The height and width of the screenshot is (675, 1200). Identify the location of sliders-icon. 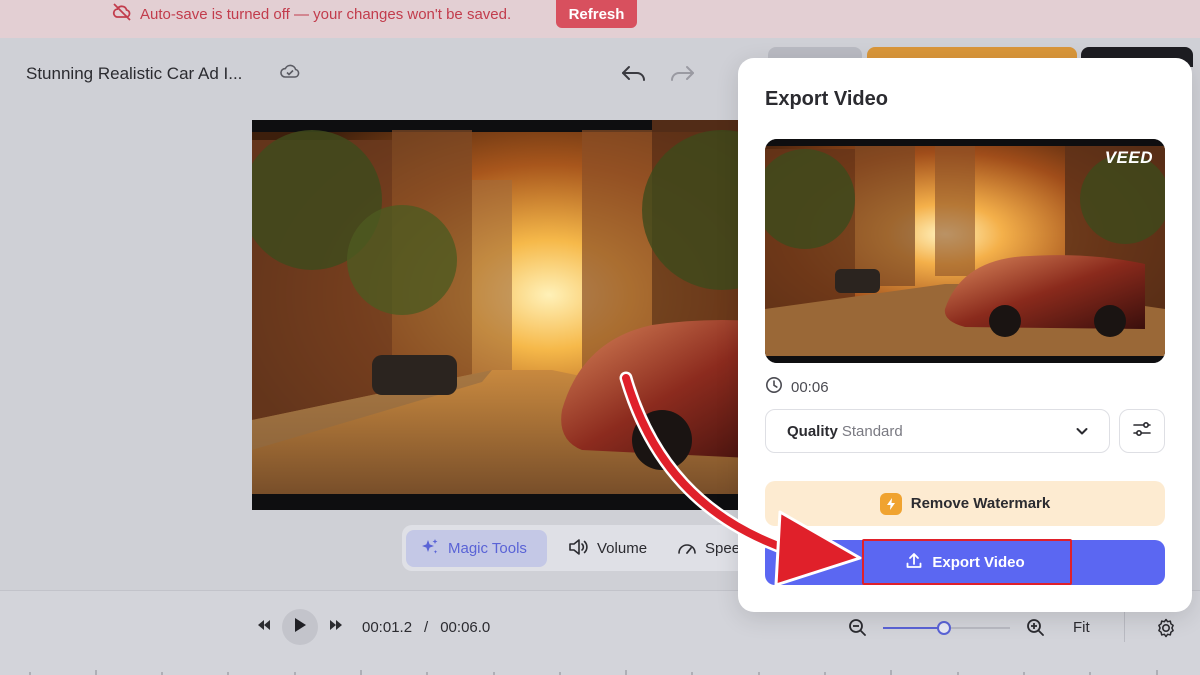
(1142, 431).